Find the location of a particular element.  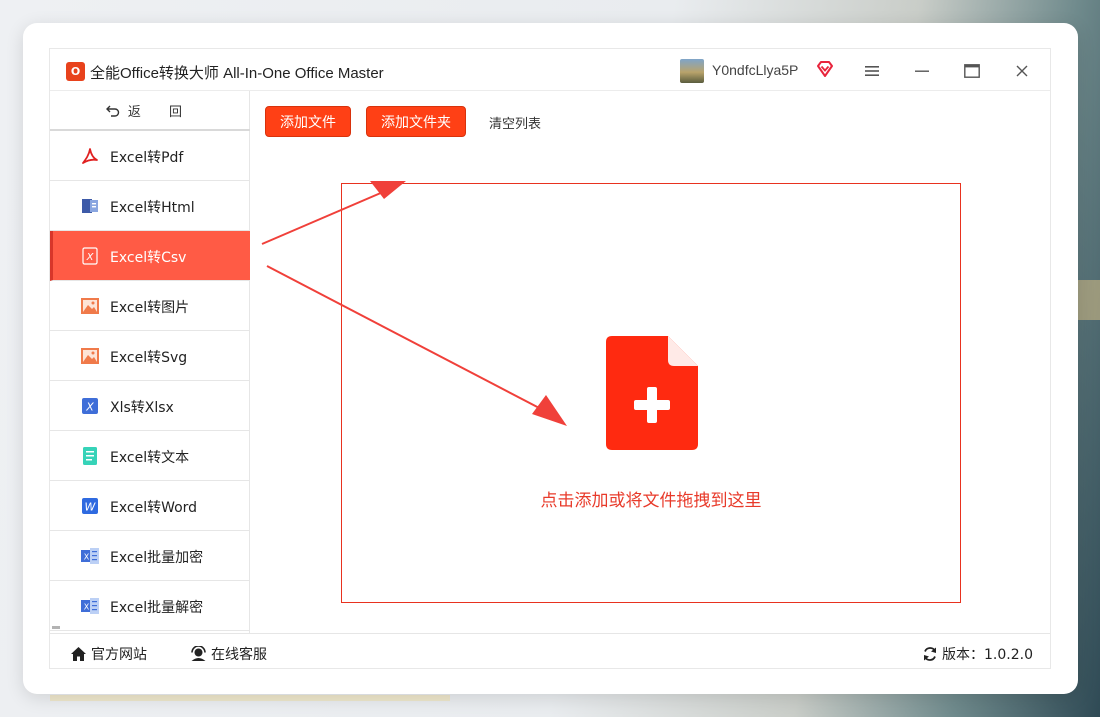

sidebar-item-label: Excel转Html is located at coordinates (152, 208).